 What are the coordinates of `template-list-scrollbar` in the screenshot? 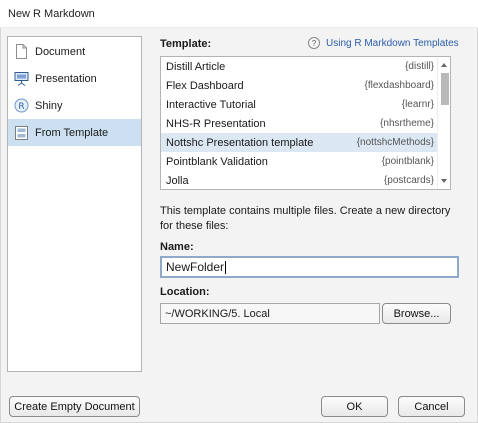 It's located at (443, 123).